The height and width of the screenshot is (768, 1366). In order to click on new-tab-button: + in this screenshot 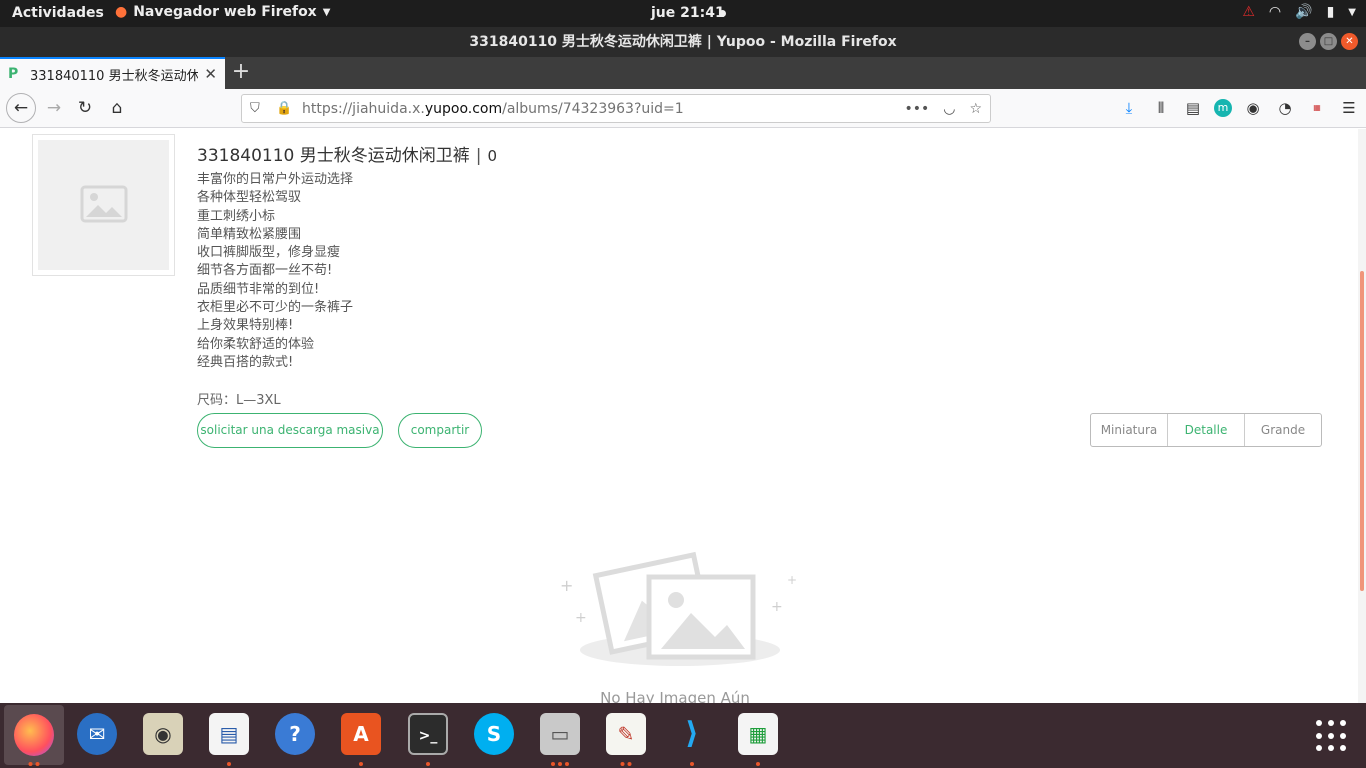, I will do `click(241, 72)`.